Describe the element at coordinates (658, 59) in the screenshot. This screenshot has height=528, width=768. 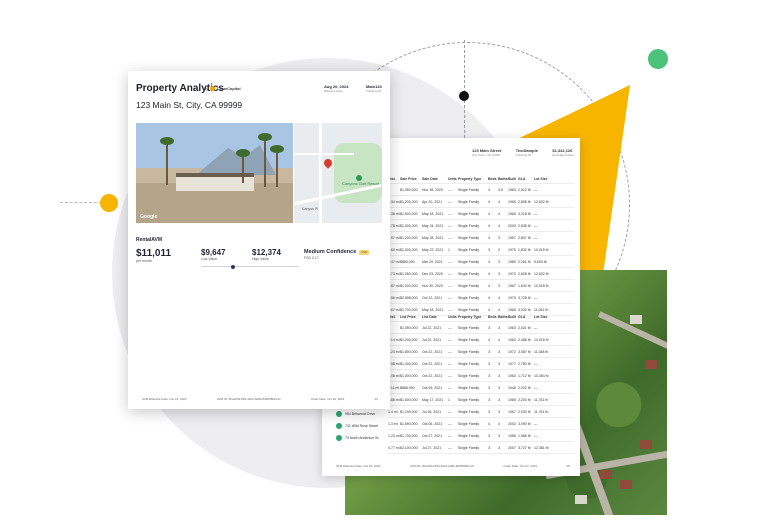
I see `green-dot-marker` at that location.